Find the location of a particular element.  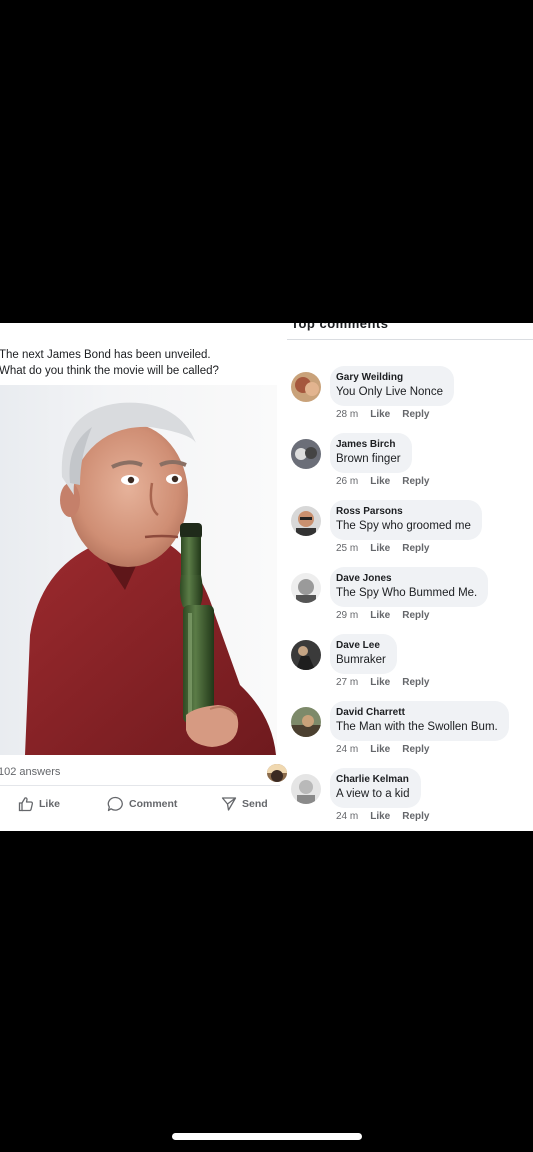

comment-bubble: Dave Lee Bumraker is located at coordinates (363, 654).